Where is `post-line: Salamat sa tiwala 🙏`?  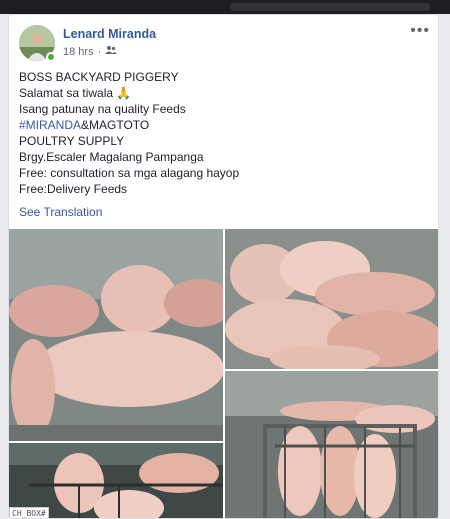
post-line: Salamat sa tiwala 🙏 is located at coordinates (75, 93).